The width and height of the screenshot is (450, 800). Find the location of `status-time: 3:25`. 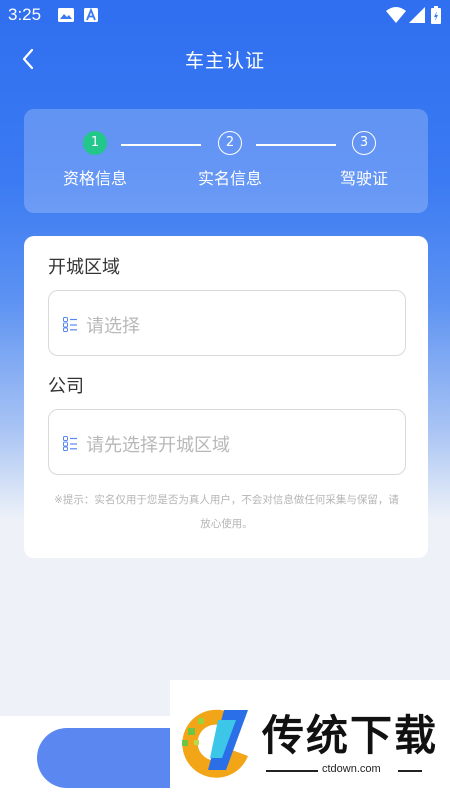

status-time: 3:25 is located at coordinates (25, 14).